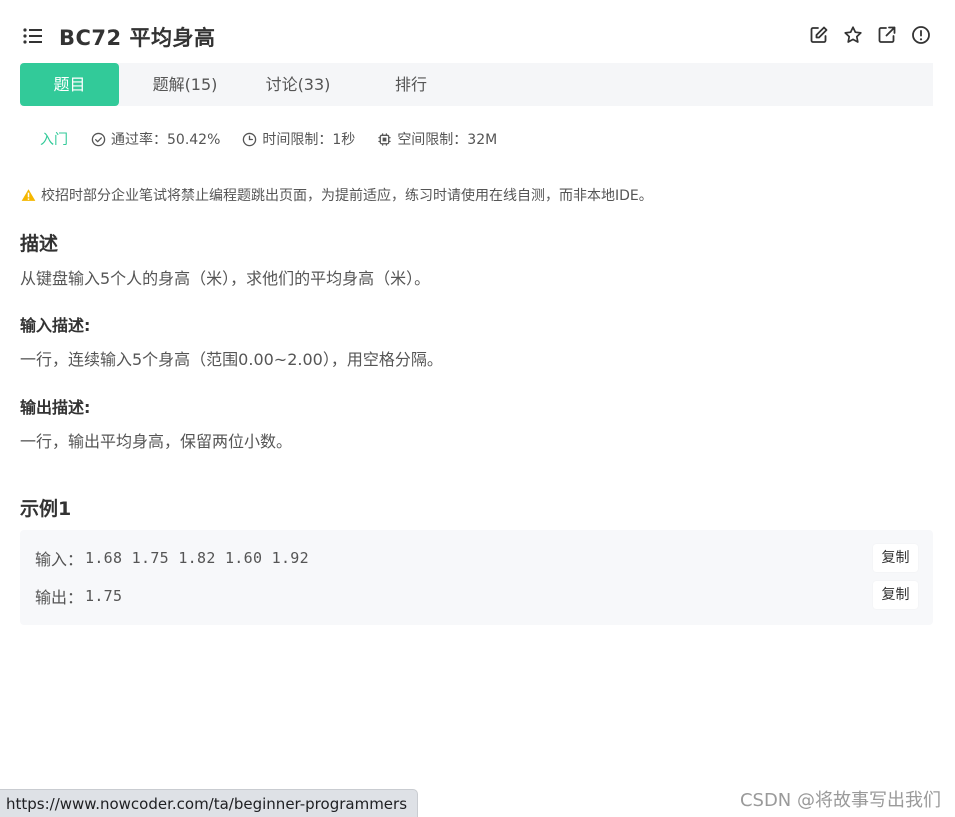  I want to click on difficulty-badge: 入门, so click(54, 140).